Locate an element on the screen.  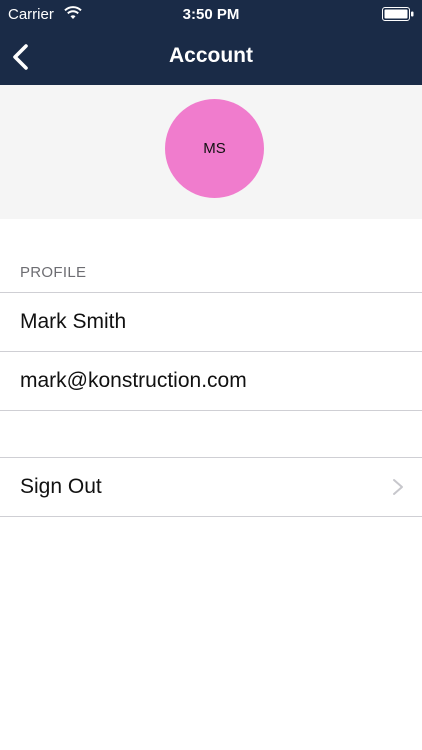
avatar-initials: MS is located at coordinates (214, 148).